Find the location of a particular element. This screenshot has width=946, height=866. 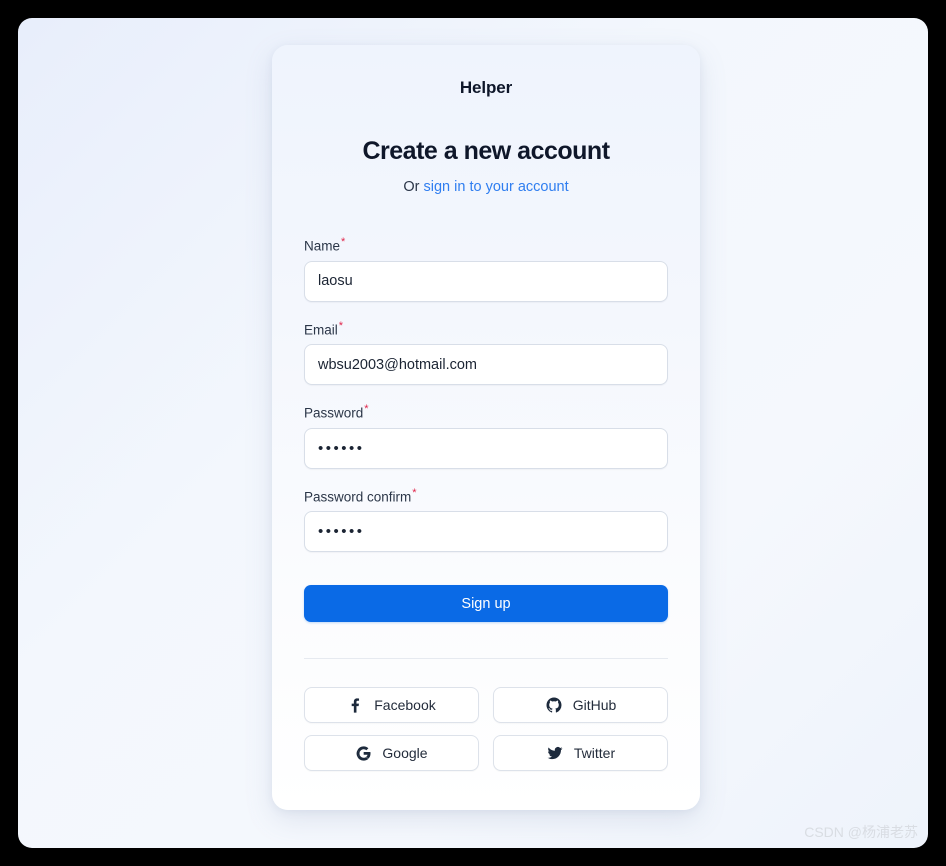

password-label: Password* is located at coordinates (486, 412).